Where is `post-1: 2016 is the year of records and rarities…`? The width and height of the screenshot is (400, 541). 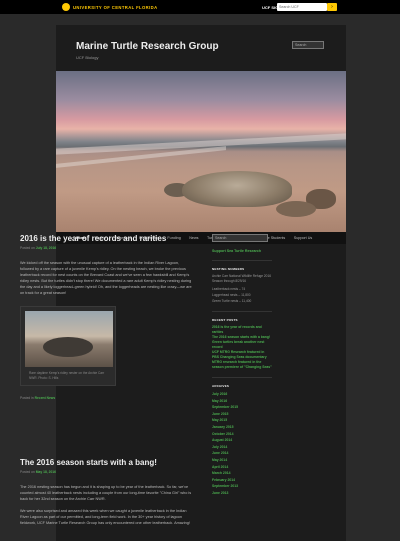
post-1: 2016 is the year of records and rarities… is located at coordinates (106, 317).